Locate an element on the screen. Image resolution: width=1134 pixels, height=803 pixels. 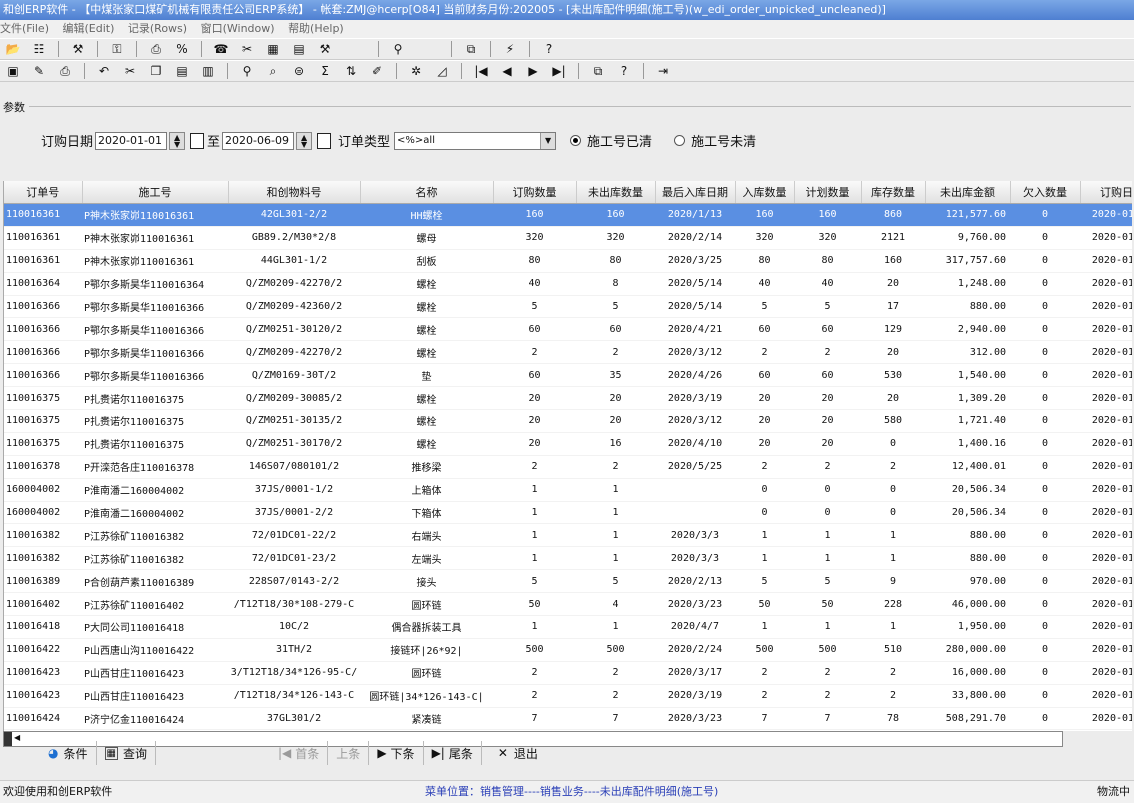
table-cell: Q/ZM0251-30170/2 is located at coordinates (294, 444).